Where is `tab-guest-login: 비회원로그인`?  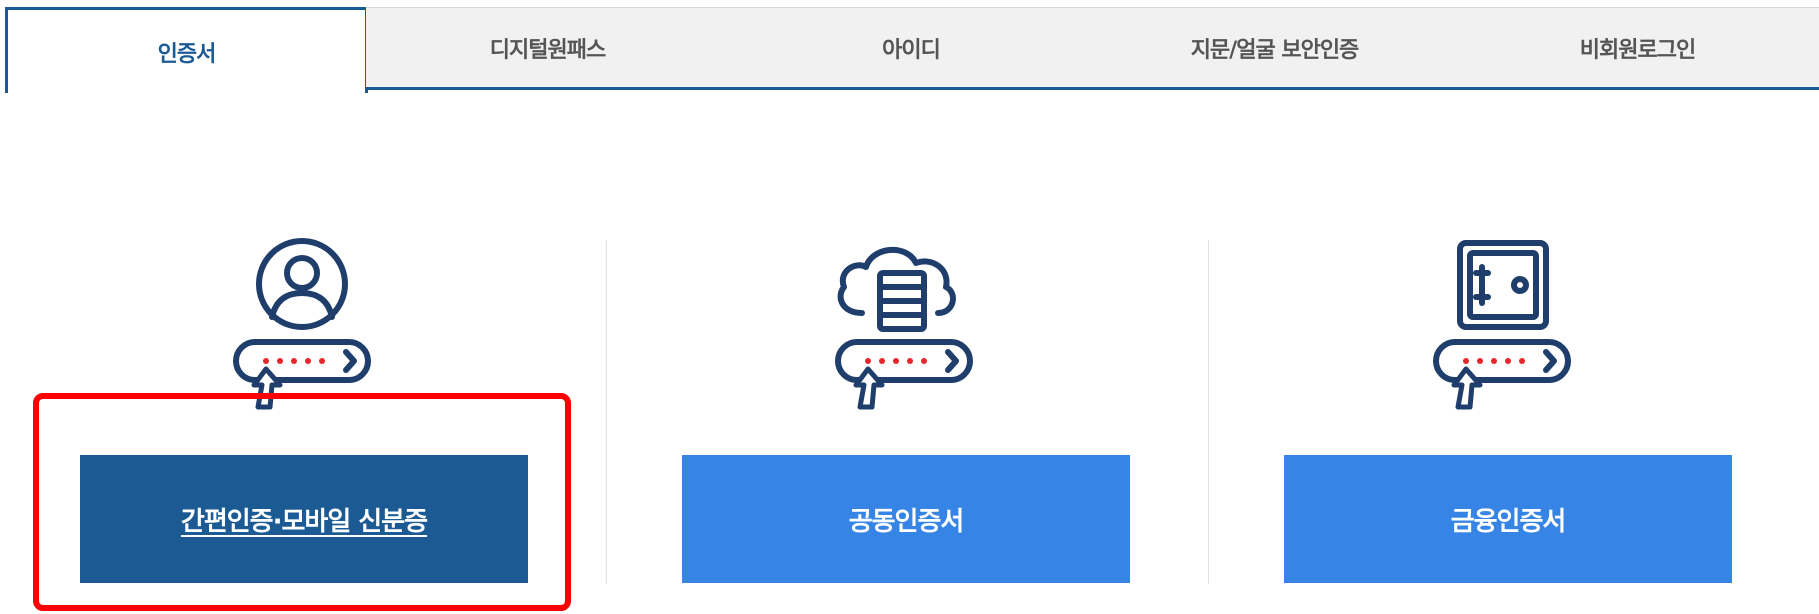
tab-guest-login: 비회원로그인 is located at coordinates (1637, 48).